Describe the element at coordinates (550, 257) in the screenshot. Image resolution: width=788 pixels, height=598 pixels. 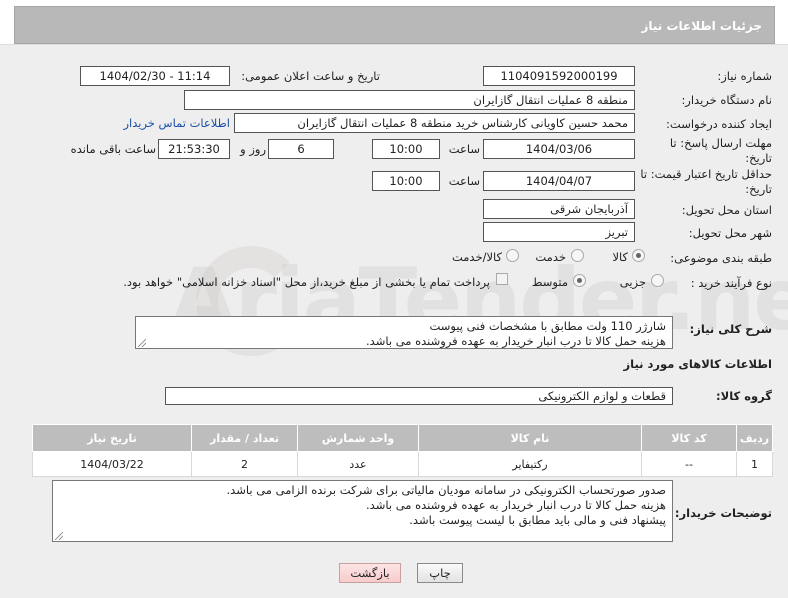
I see `category-option-service: خدمت` at that location.